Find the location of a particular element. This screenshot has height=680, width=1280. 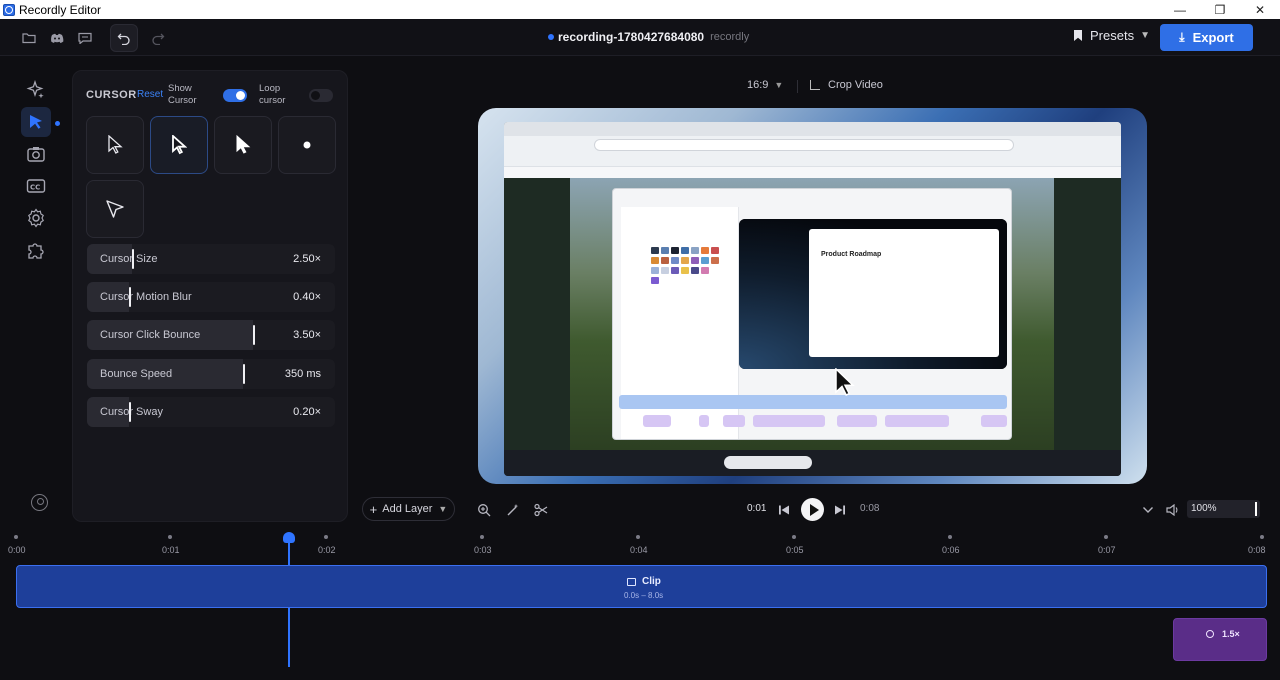

nested-timeline is located at coordinates (813, 402).